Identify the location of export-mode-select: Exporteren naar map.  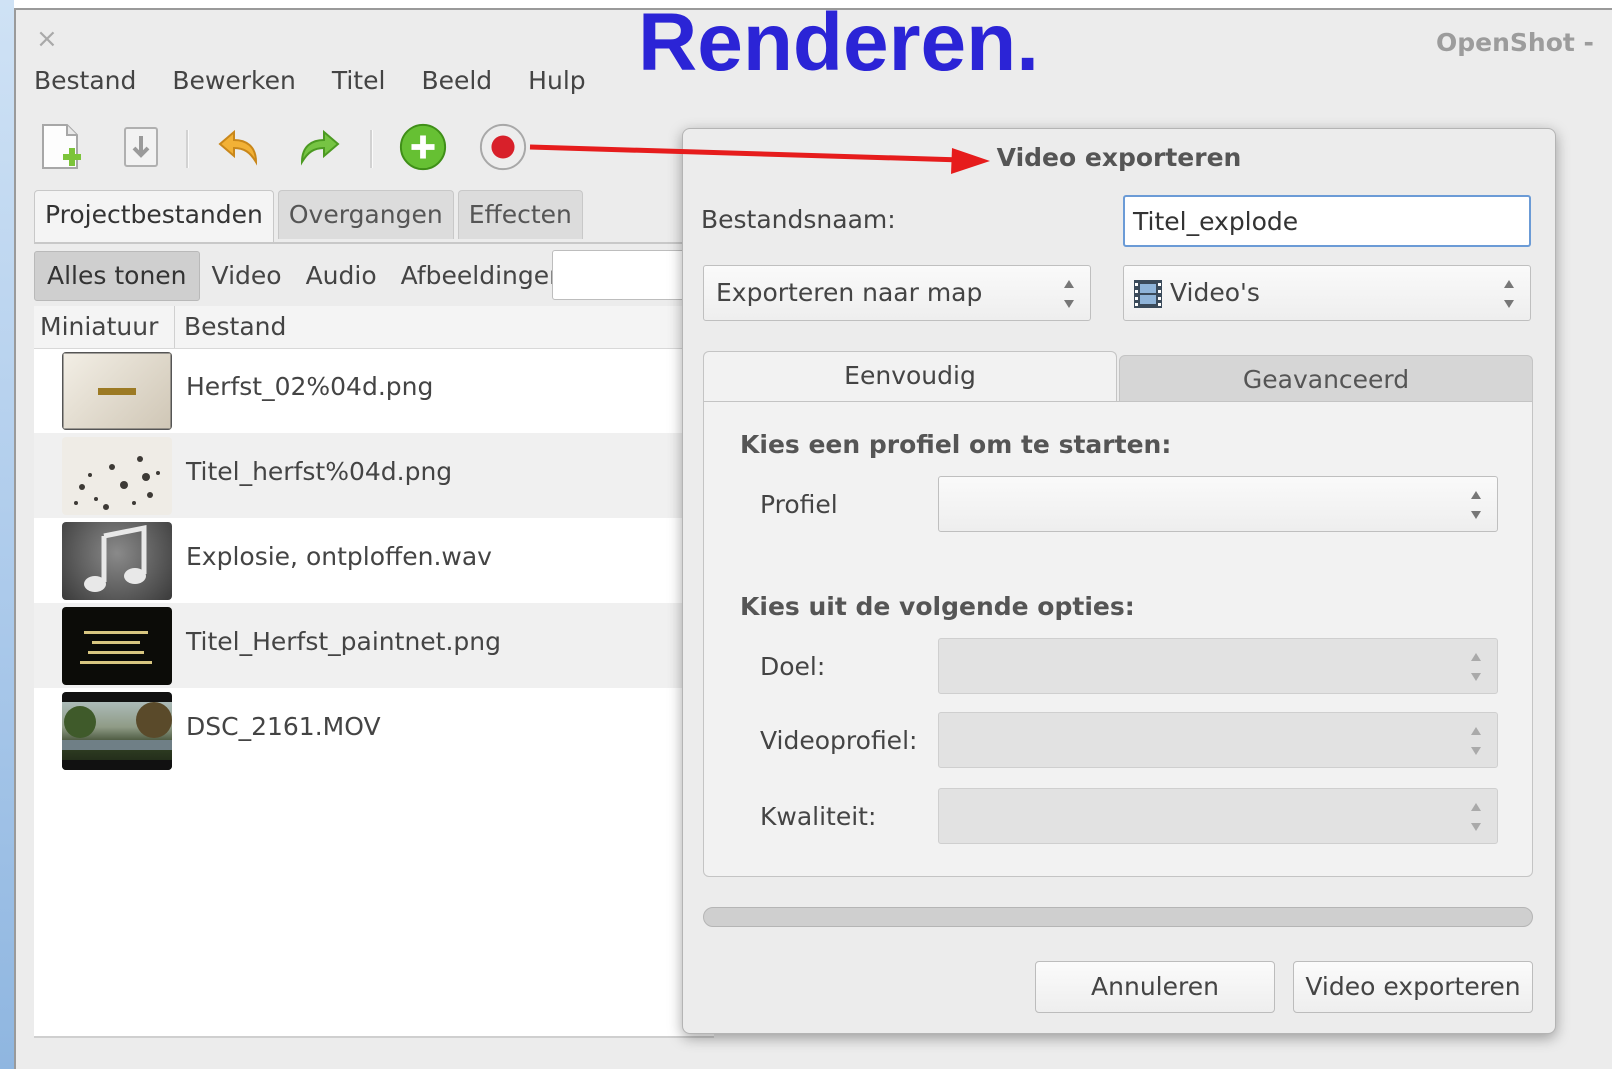
(897, 293).